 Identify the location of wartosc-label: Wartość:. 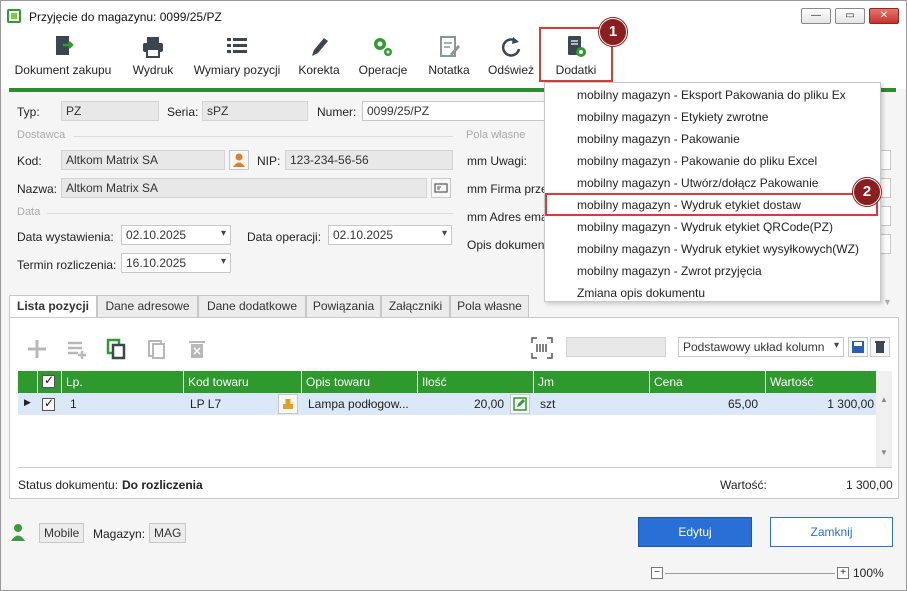
(743, 485).